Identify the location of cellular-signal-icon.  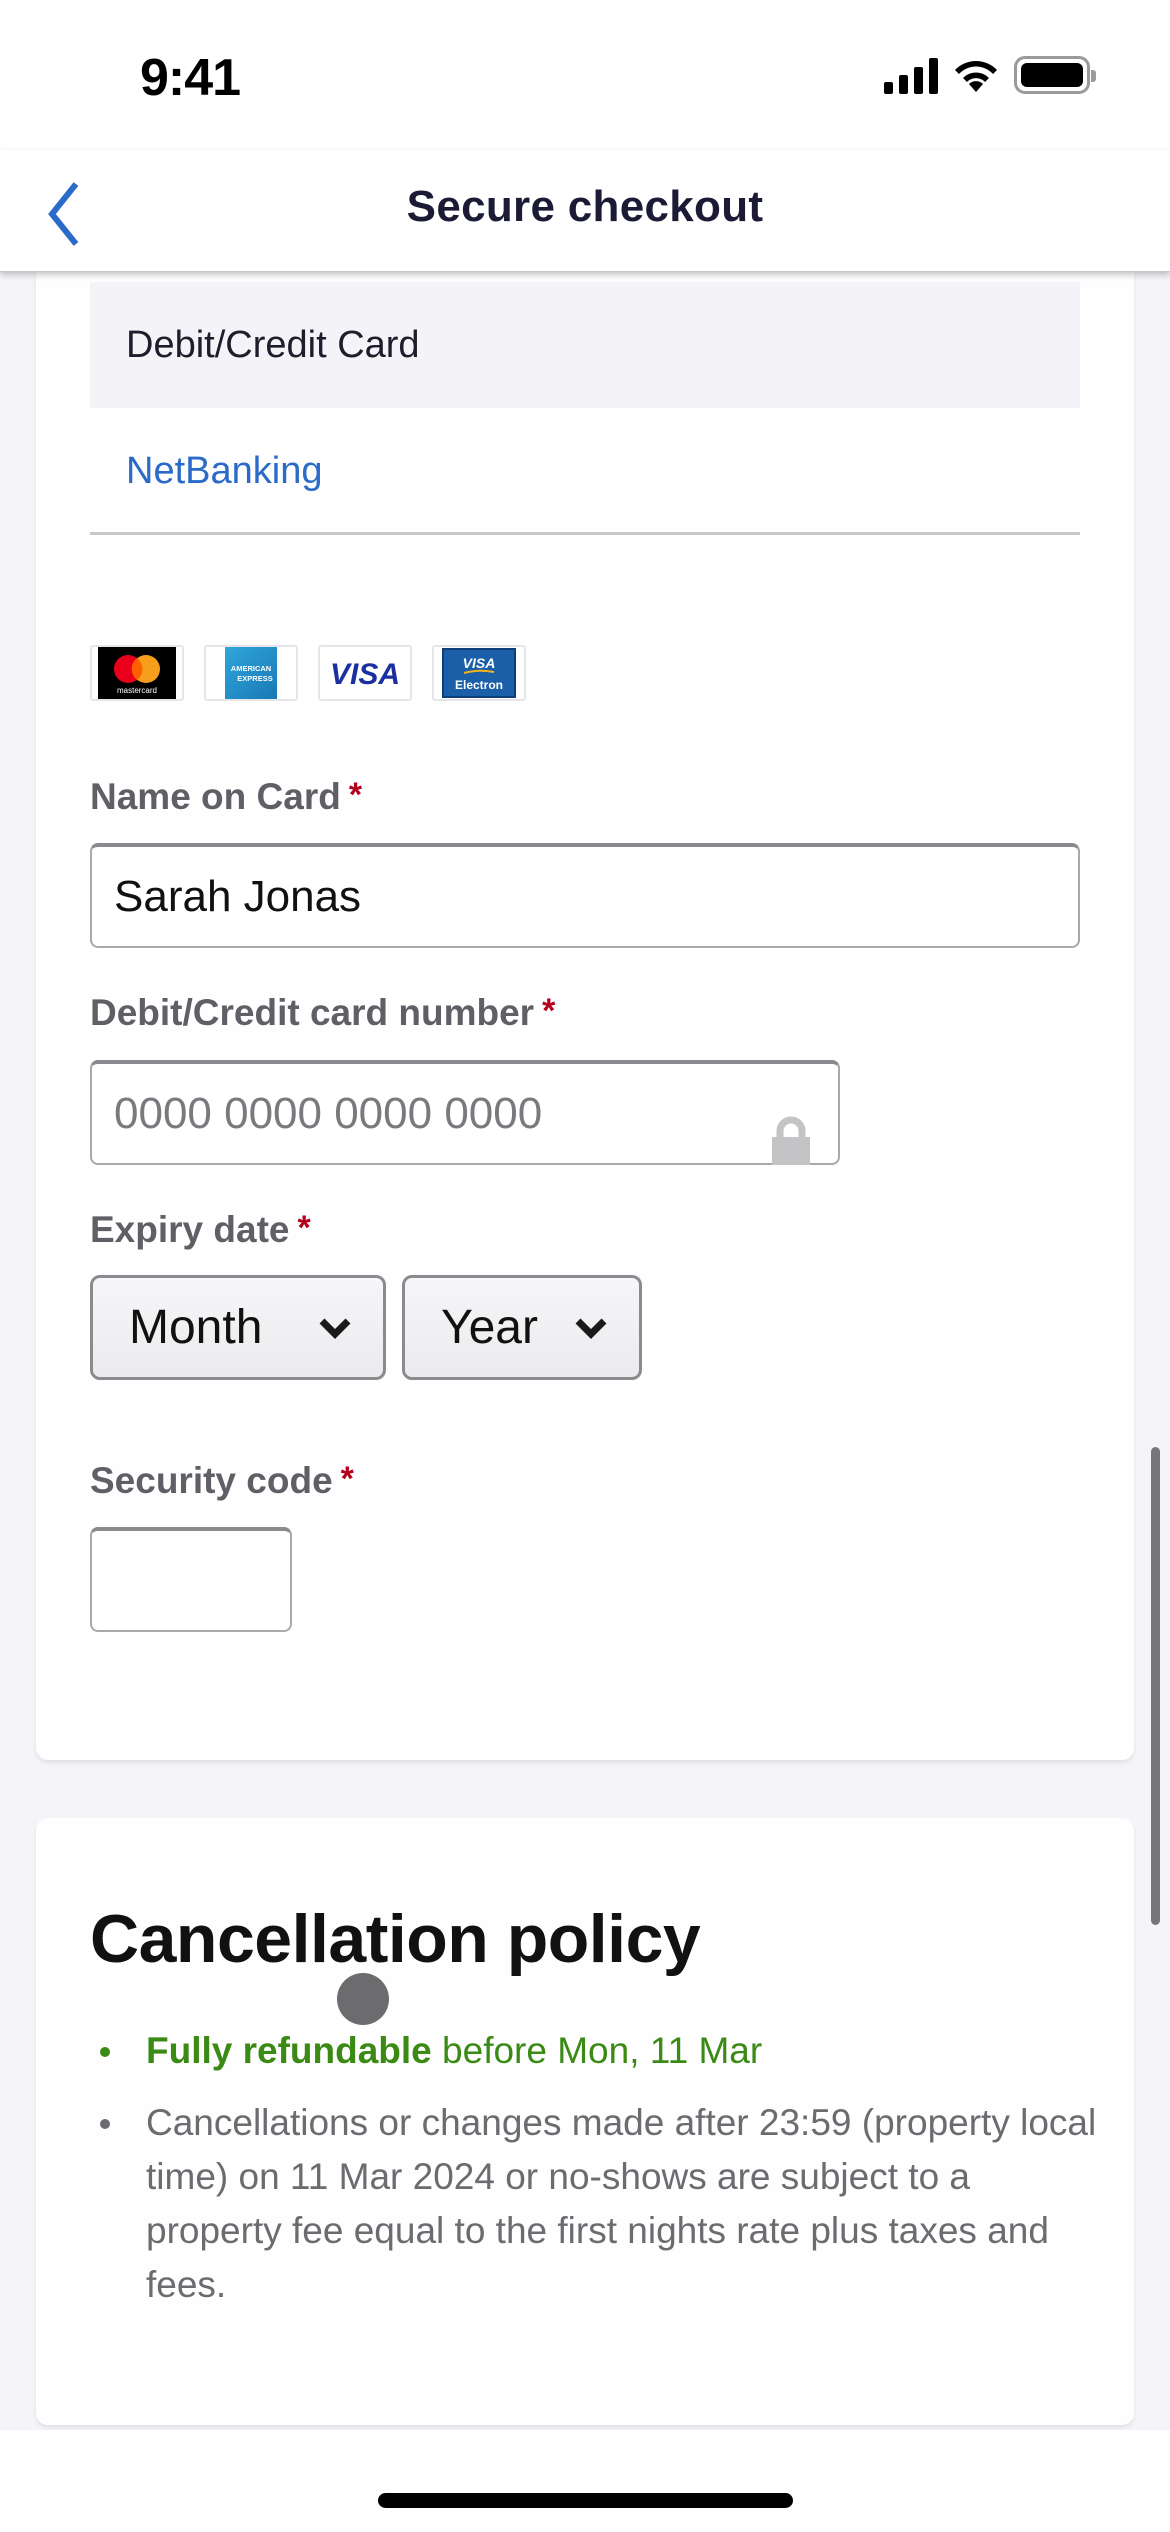
(911, 75).